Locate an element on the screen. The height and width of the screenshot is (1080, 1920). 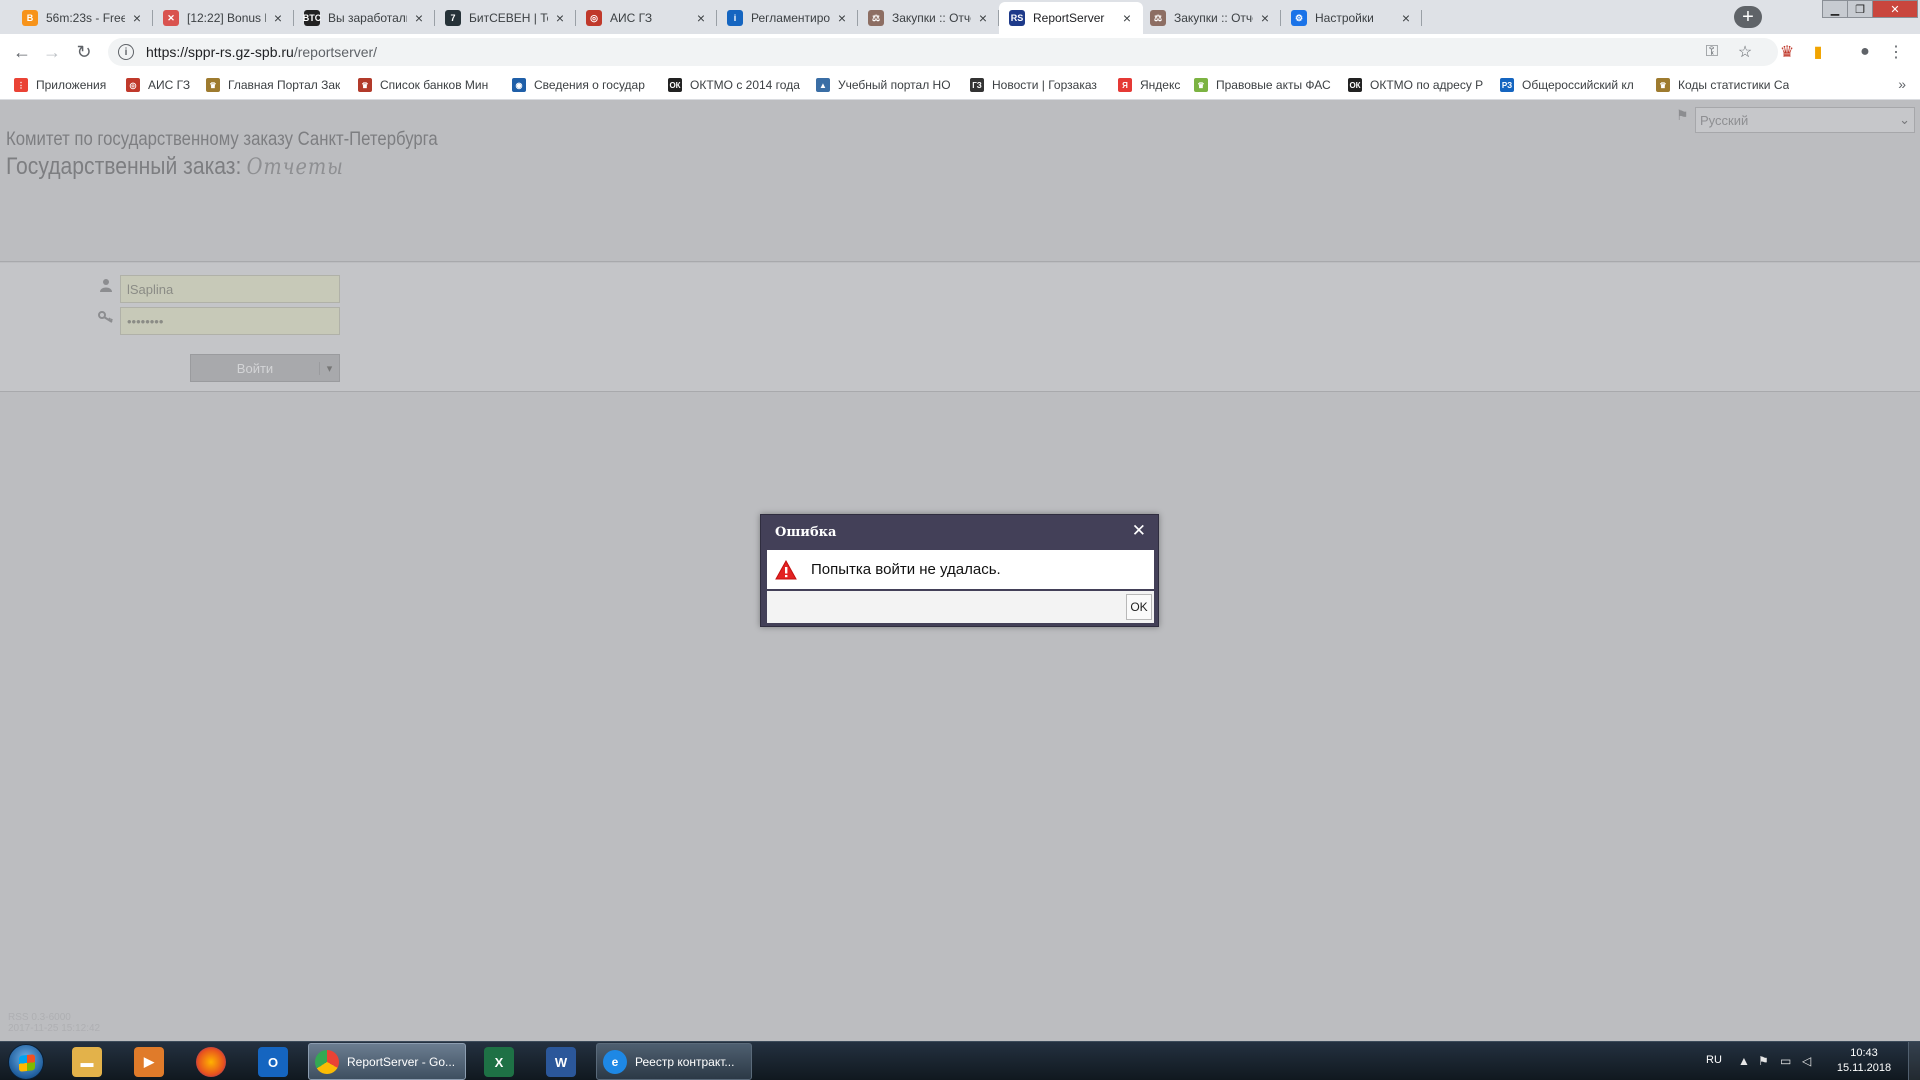
bookmark-item: ▲ Учебный портал НО is located at coordinates (883, 85).